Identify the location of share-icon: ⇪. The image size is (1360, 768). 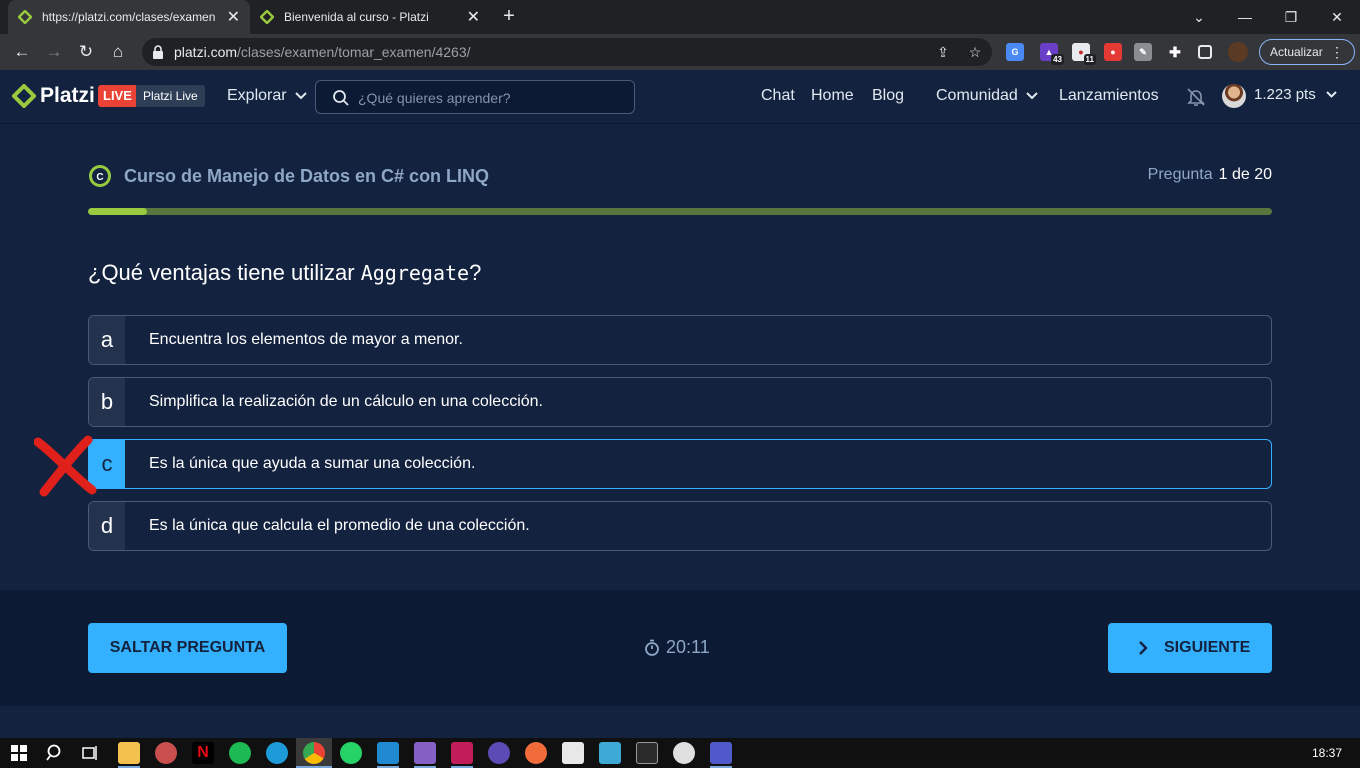
(943, 52).